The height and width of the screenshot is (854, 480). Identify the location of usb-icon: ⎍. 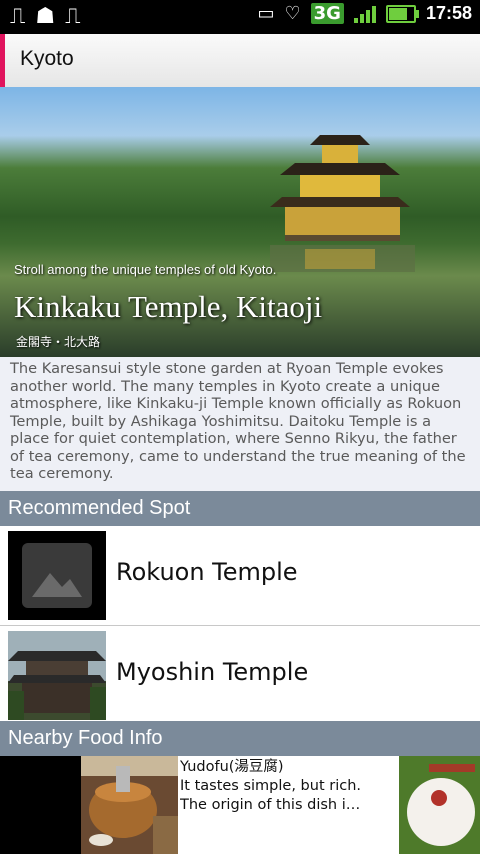
(18, 16).